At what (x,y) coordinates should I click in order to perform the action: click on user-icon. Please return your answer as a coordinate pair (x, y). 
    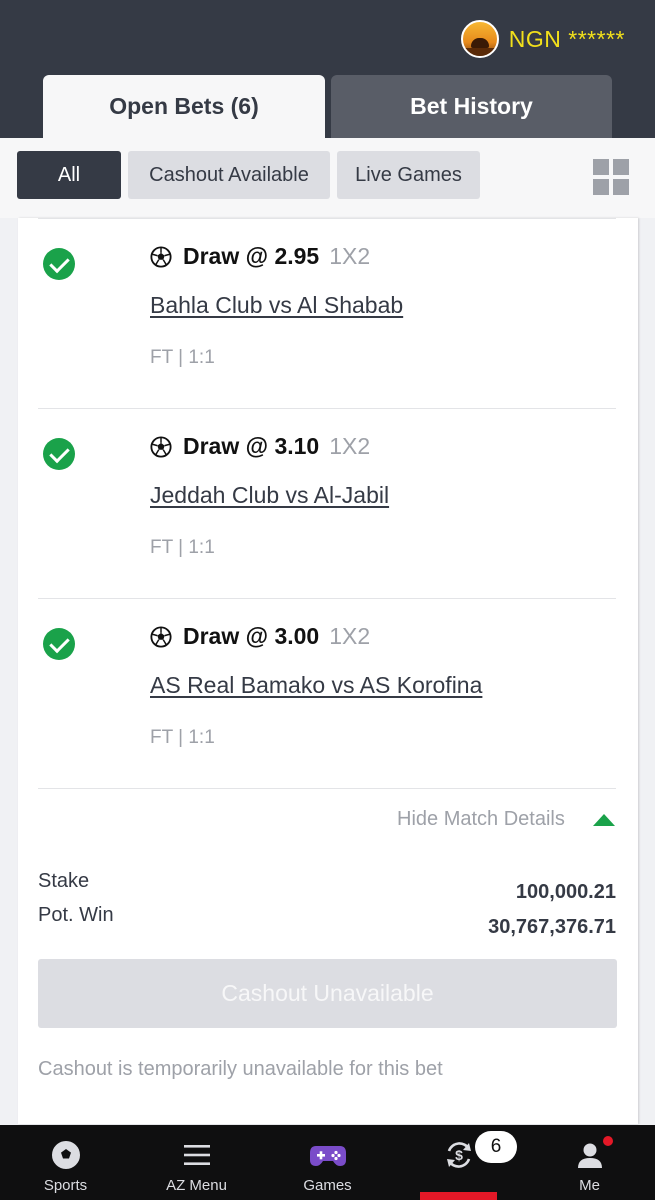
    Looking at the image, I should click on (589, 1155).